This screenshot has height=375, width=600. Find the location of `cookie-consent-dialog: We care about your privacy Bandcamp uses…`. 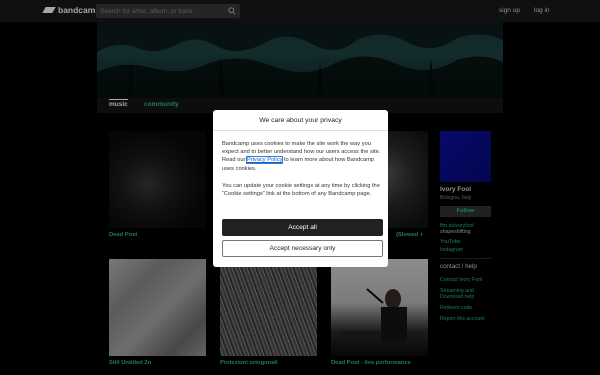

cookie-consent-dialog: We care about your privacy Bandcamp uses… is located at coordinates (300, 188).